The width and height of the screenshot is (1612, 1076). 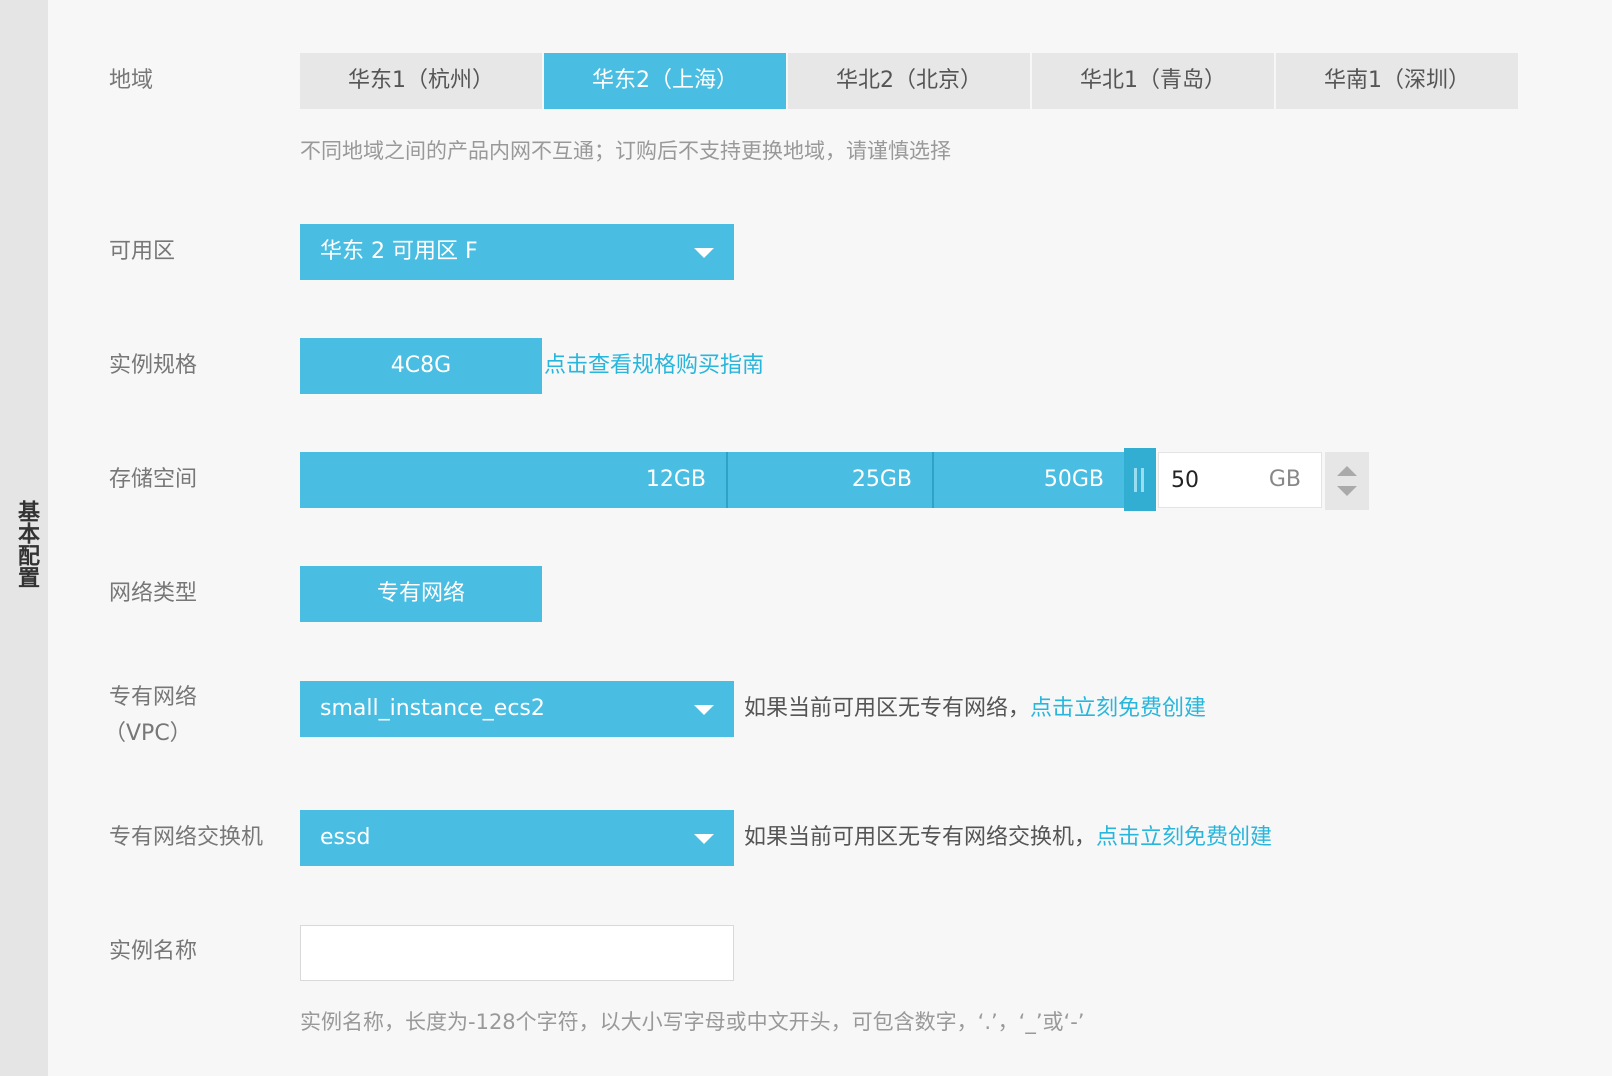 What do you see at coordinates (654, 365) in the screenshot?
I see `spec-guide-link: 点击查看规格购买指南` at bounding box center [654, 365].